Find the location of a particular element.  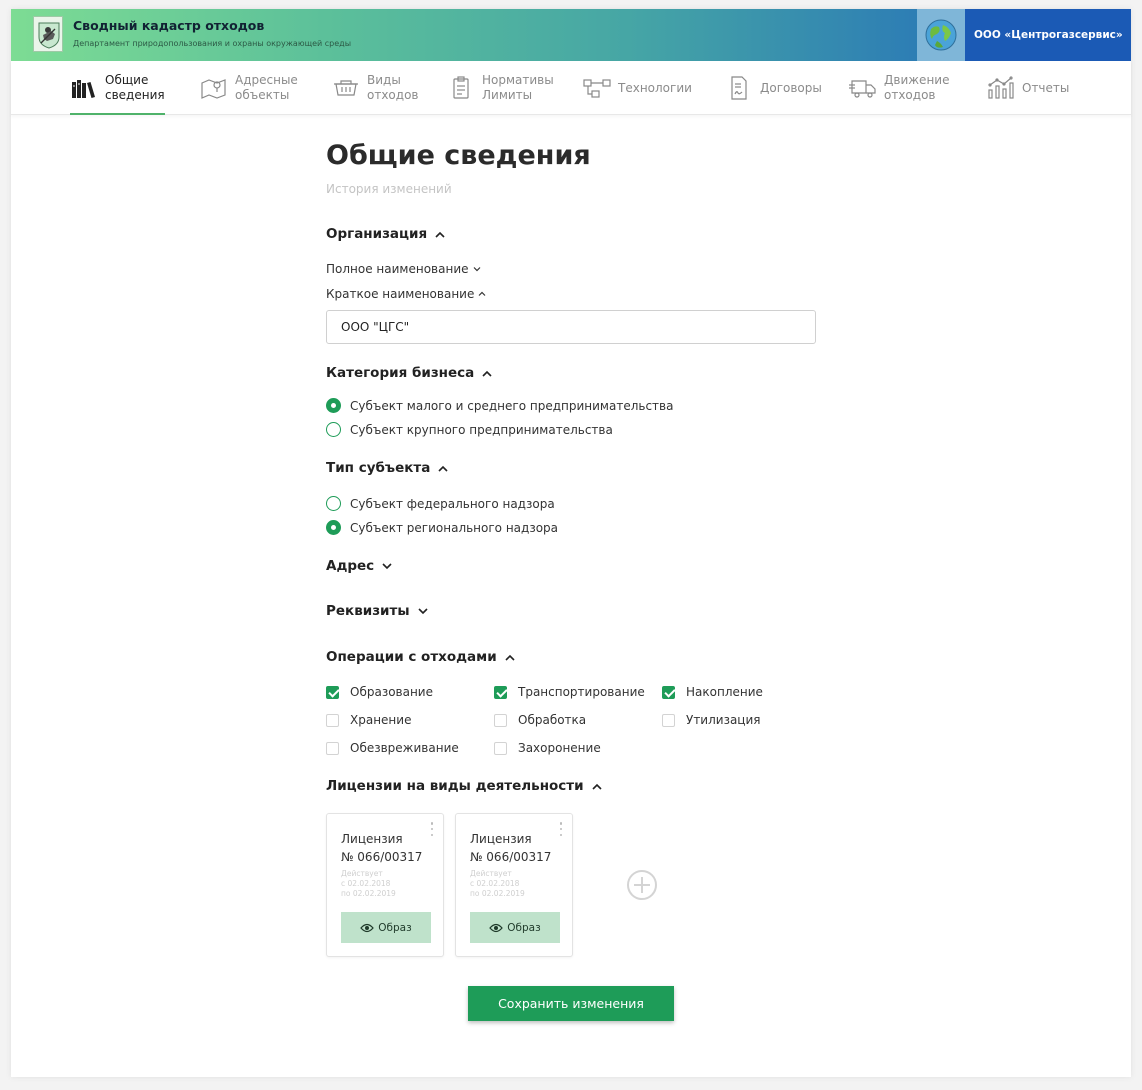

checkbox-accumulation: Накопление is located at coordinates (712, 692).